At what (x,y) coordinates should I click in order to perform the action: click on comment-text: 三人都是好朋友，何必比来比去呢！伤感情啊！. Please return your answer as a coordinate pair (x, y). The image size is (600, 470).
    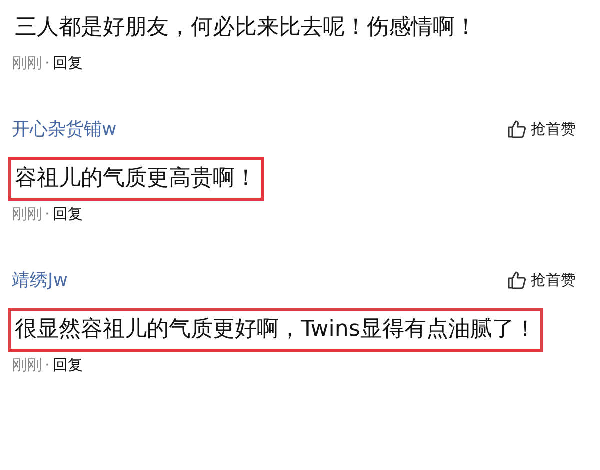
    Looking at the image, I should click on (246, 28).